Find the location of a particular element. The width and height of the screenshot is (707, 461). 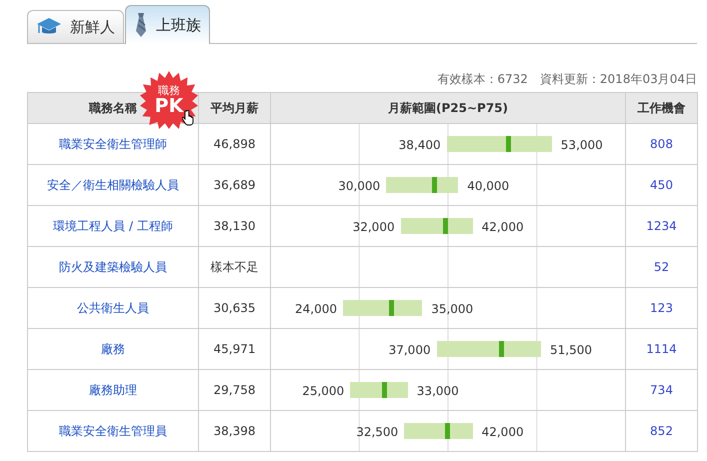

necktie-icon is located at coordinates (141, 25).